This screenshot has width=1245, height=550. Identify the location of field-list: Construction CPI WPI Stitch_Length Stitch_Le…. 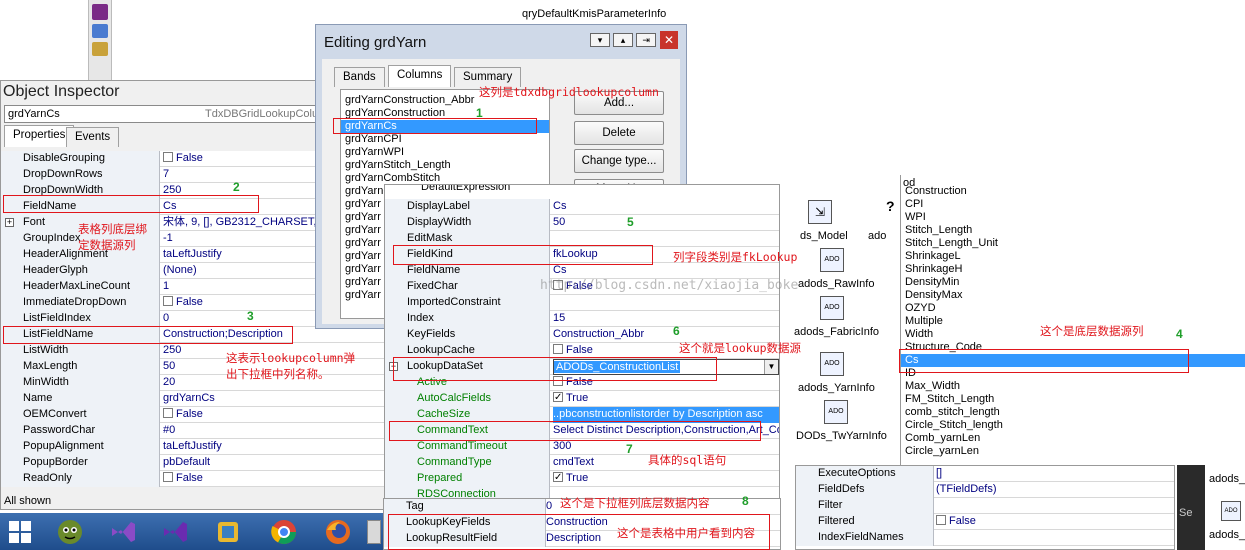
(1073, 321).